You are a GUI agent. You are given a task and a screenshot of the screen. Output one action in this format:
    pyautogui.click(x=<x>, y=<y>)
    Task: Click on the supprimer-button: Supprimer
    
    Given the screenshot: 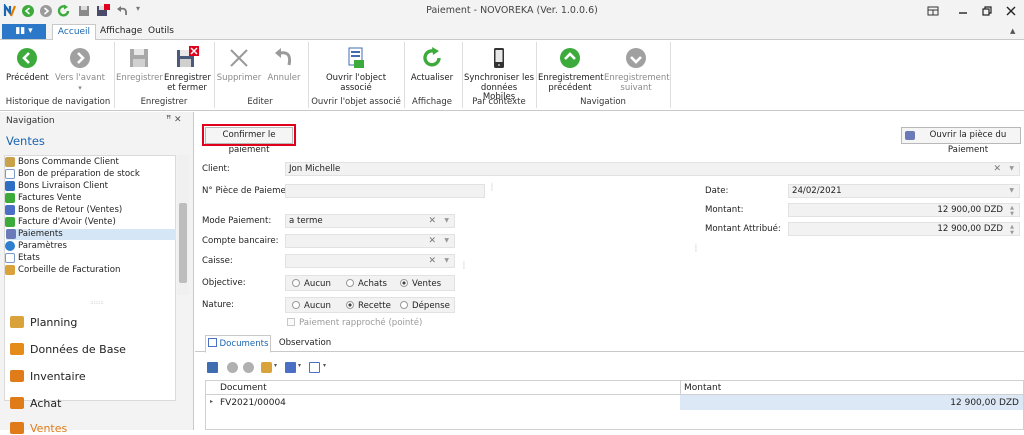 What is the action you would take?
    pyautogui.click(x=239, y=65)
    